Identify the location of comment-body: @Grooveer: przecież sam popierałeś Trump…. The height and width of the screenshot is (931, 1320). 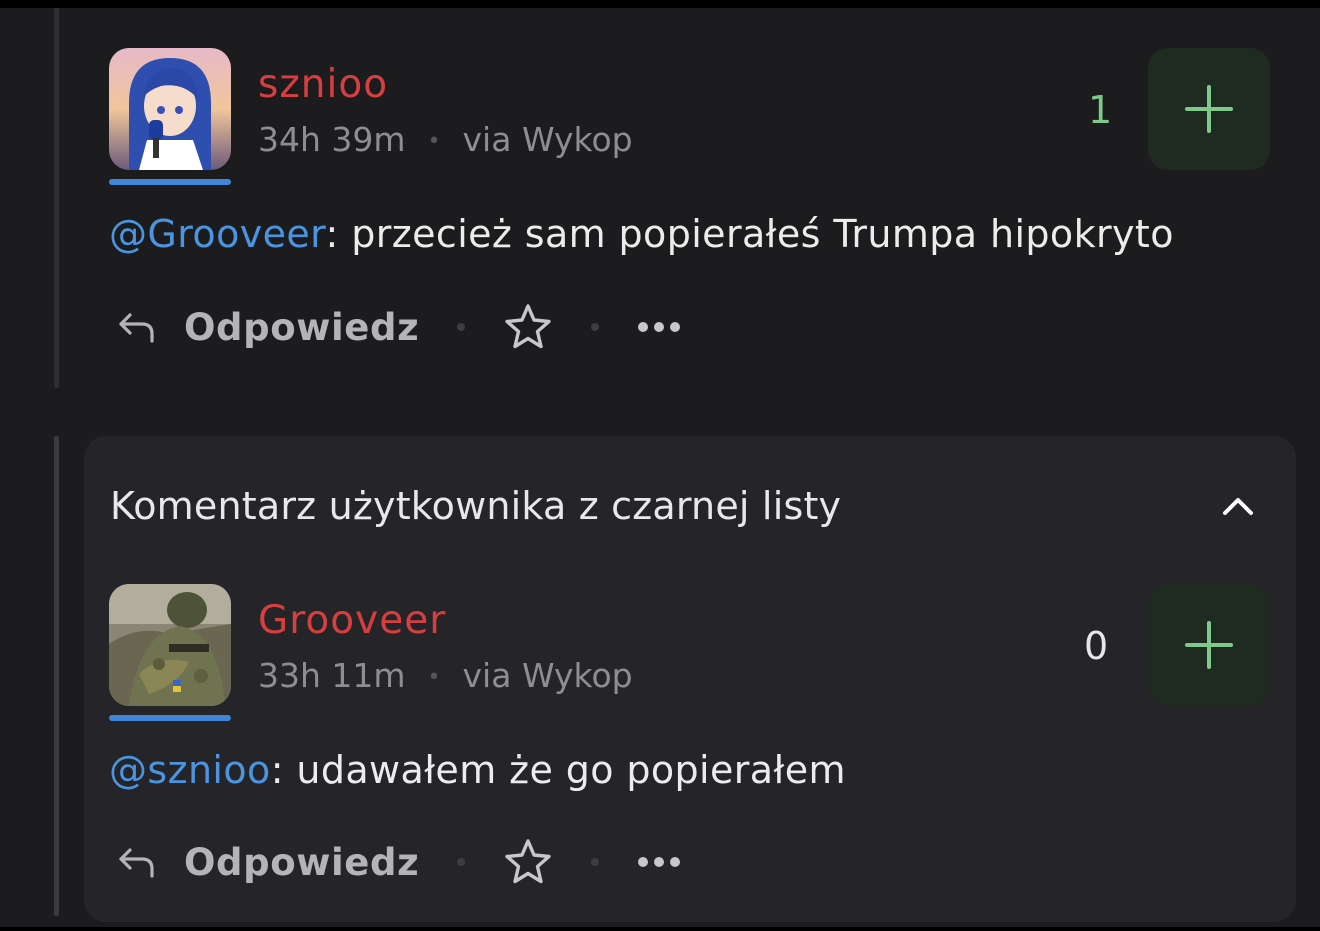
(641, 234).